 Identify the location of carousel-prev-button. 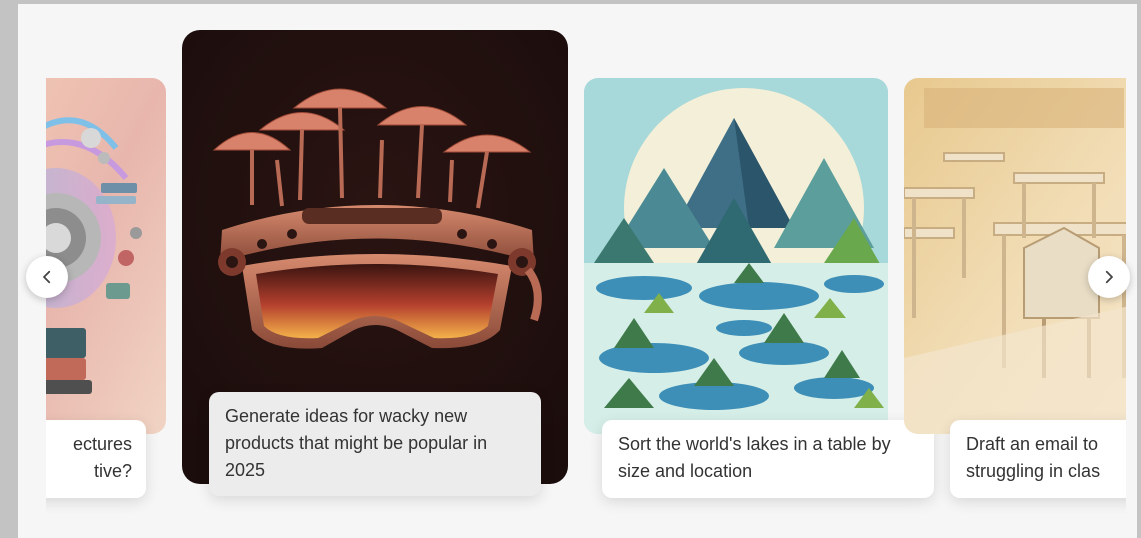
(47, 277).